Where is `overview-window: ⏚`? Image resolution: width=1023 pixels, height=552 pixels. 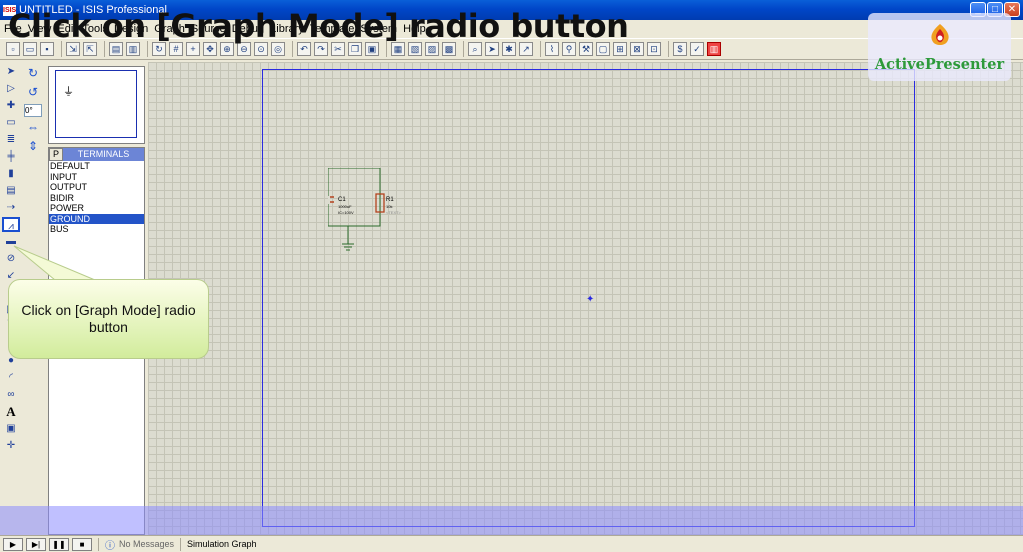
overview-window: ⏚ is located at coordinates (96, 105).